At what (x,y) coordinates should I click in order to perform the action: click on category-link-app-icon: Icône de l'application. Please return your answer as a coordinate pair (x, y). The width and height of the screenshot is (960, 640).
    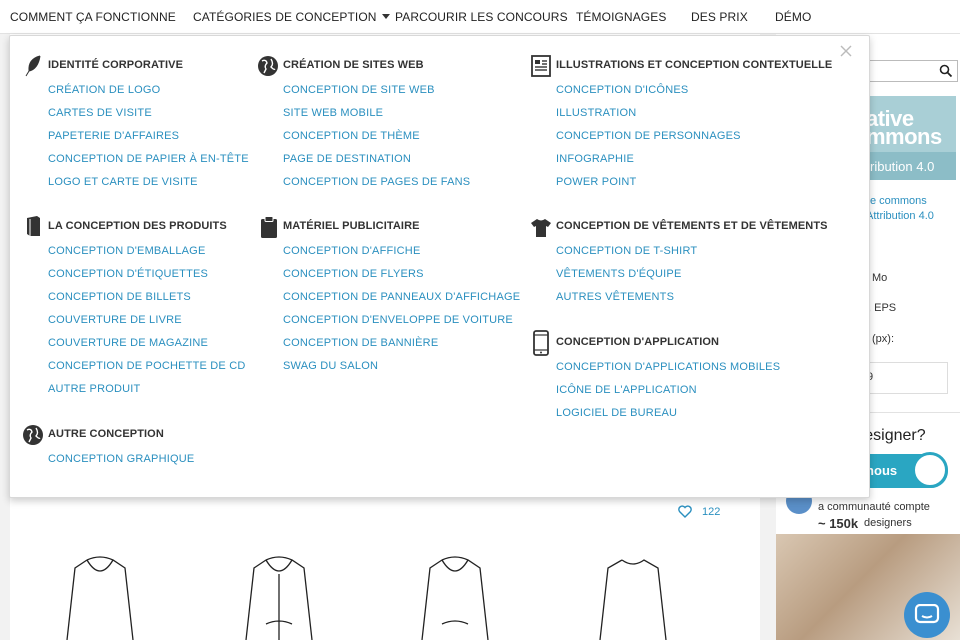
    Looking at the image, I should click on (626, 390).